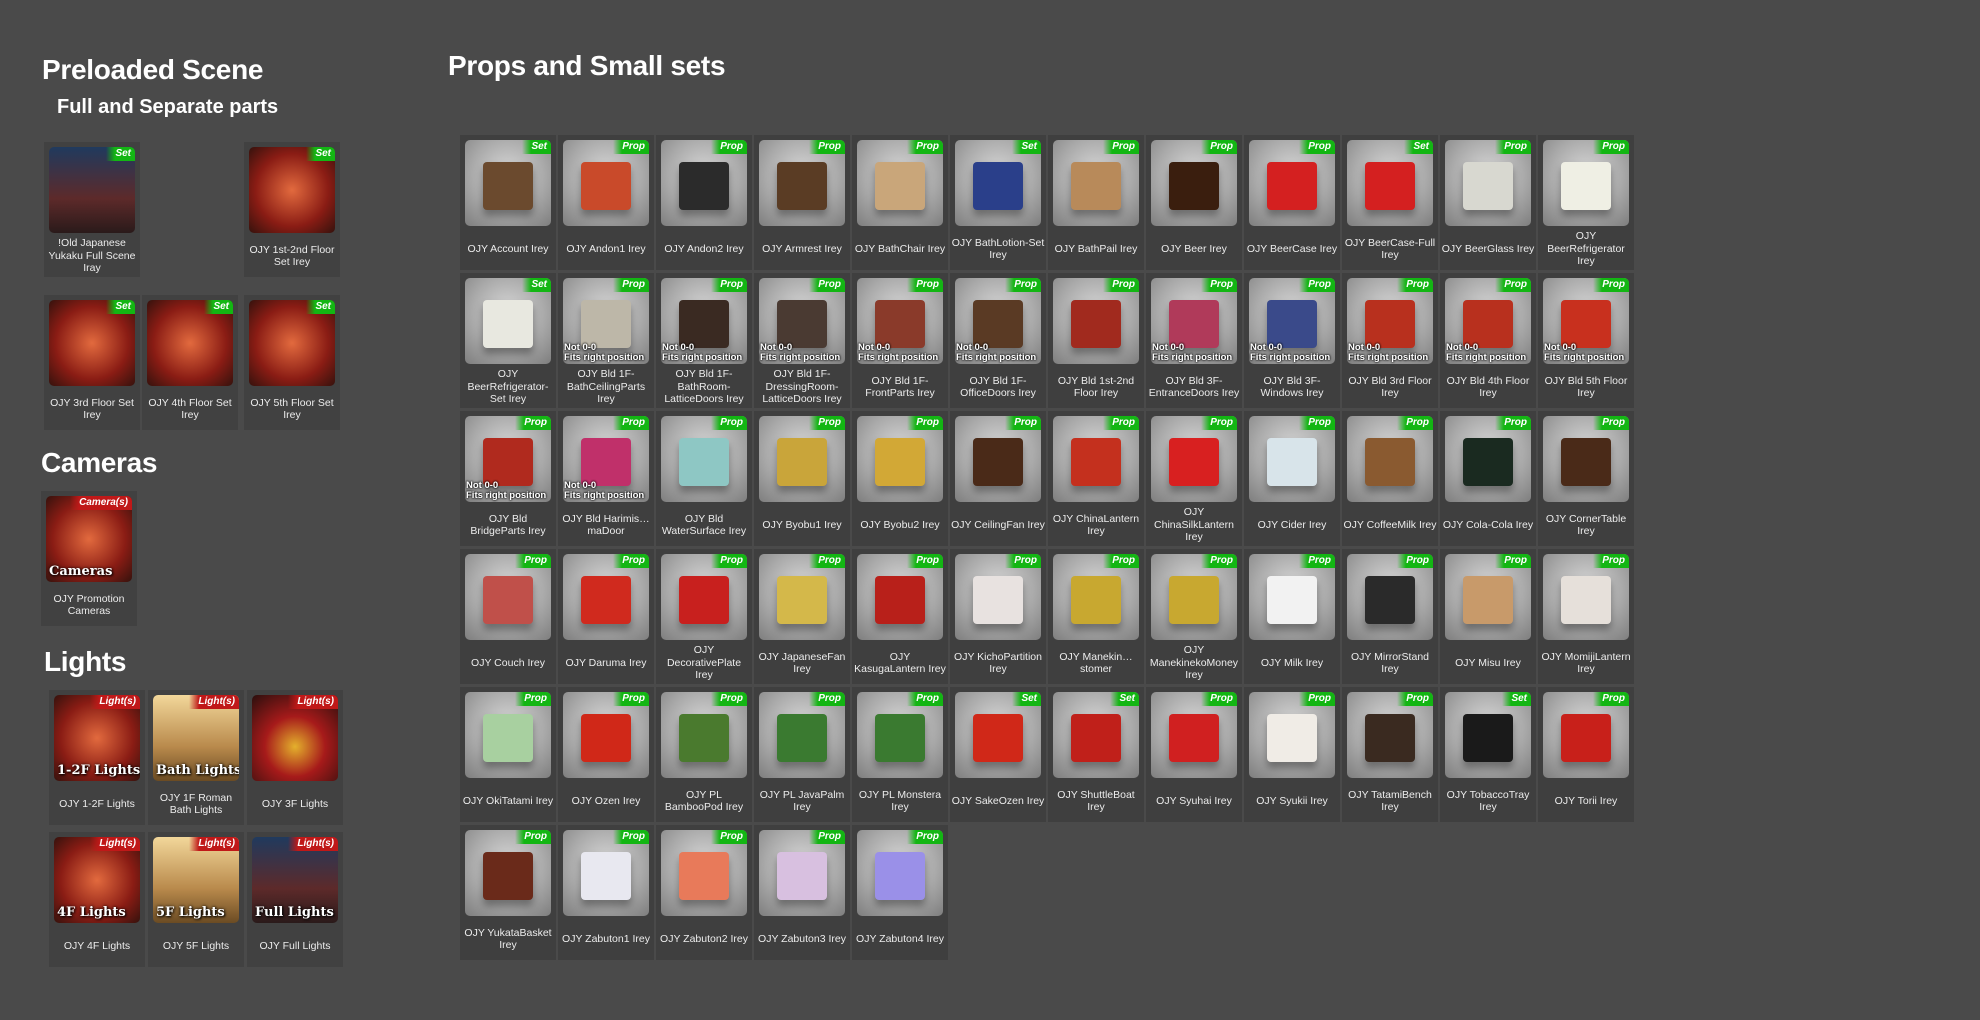 Image resolution: width=1980 pixels, height=1020 pixels. What do you see at coordinates (292, 209) in the screenshot?
I see `content-tile: Set OJY 1st-2nd Floor Set Irey` at bounding box center [292, 209].